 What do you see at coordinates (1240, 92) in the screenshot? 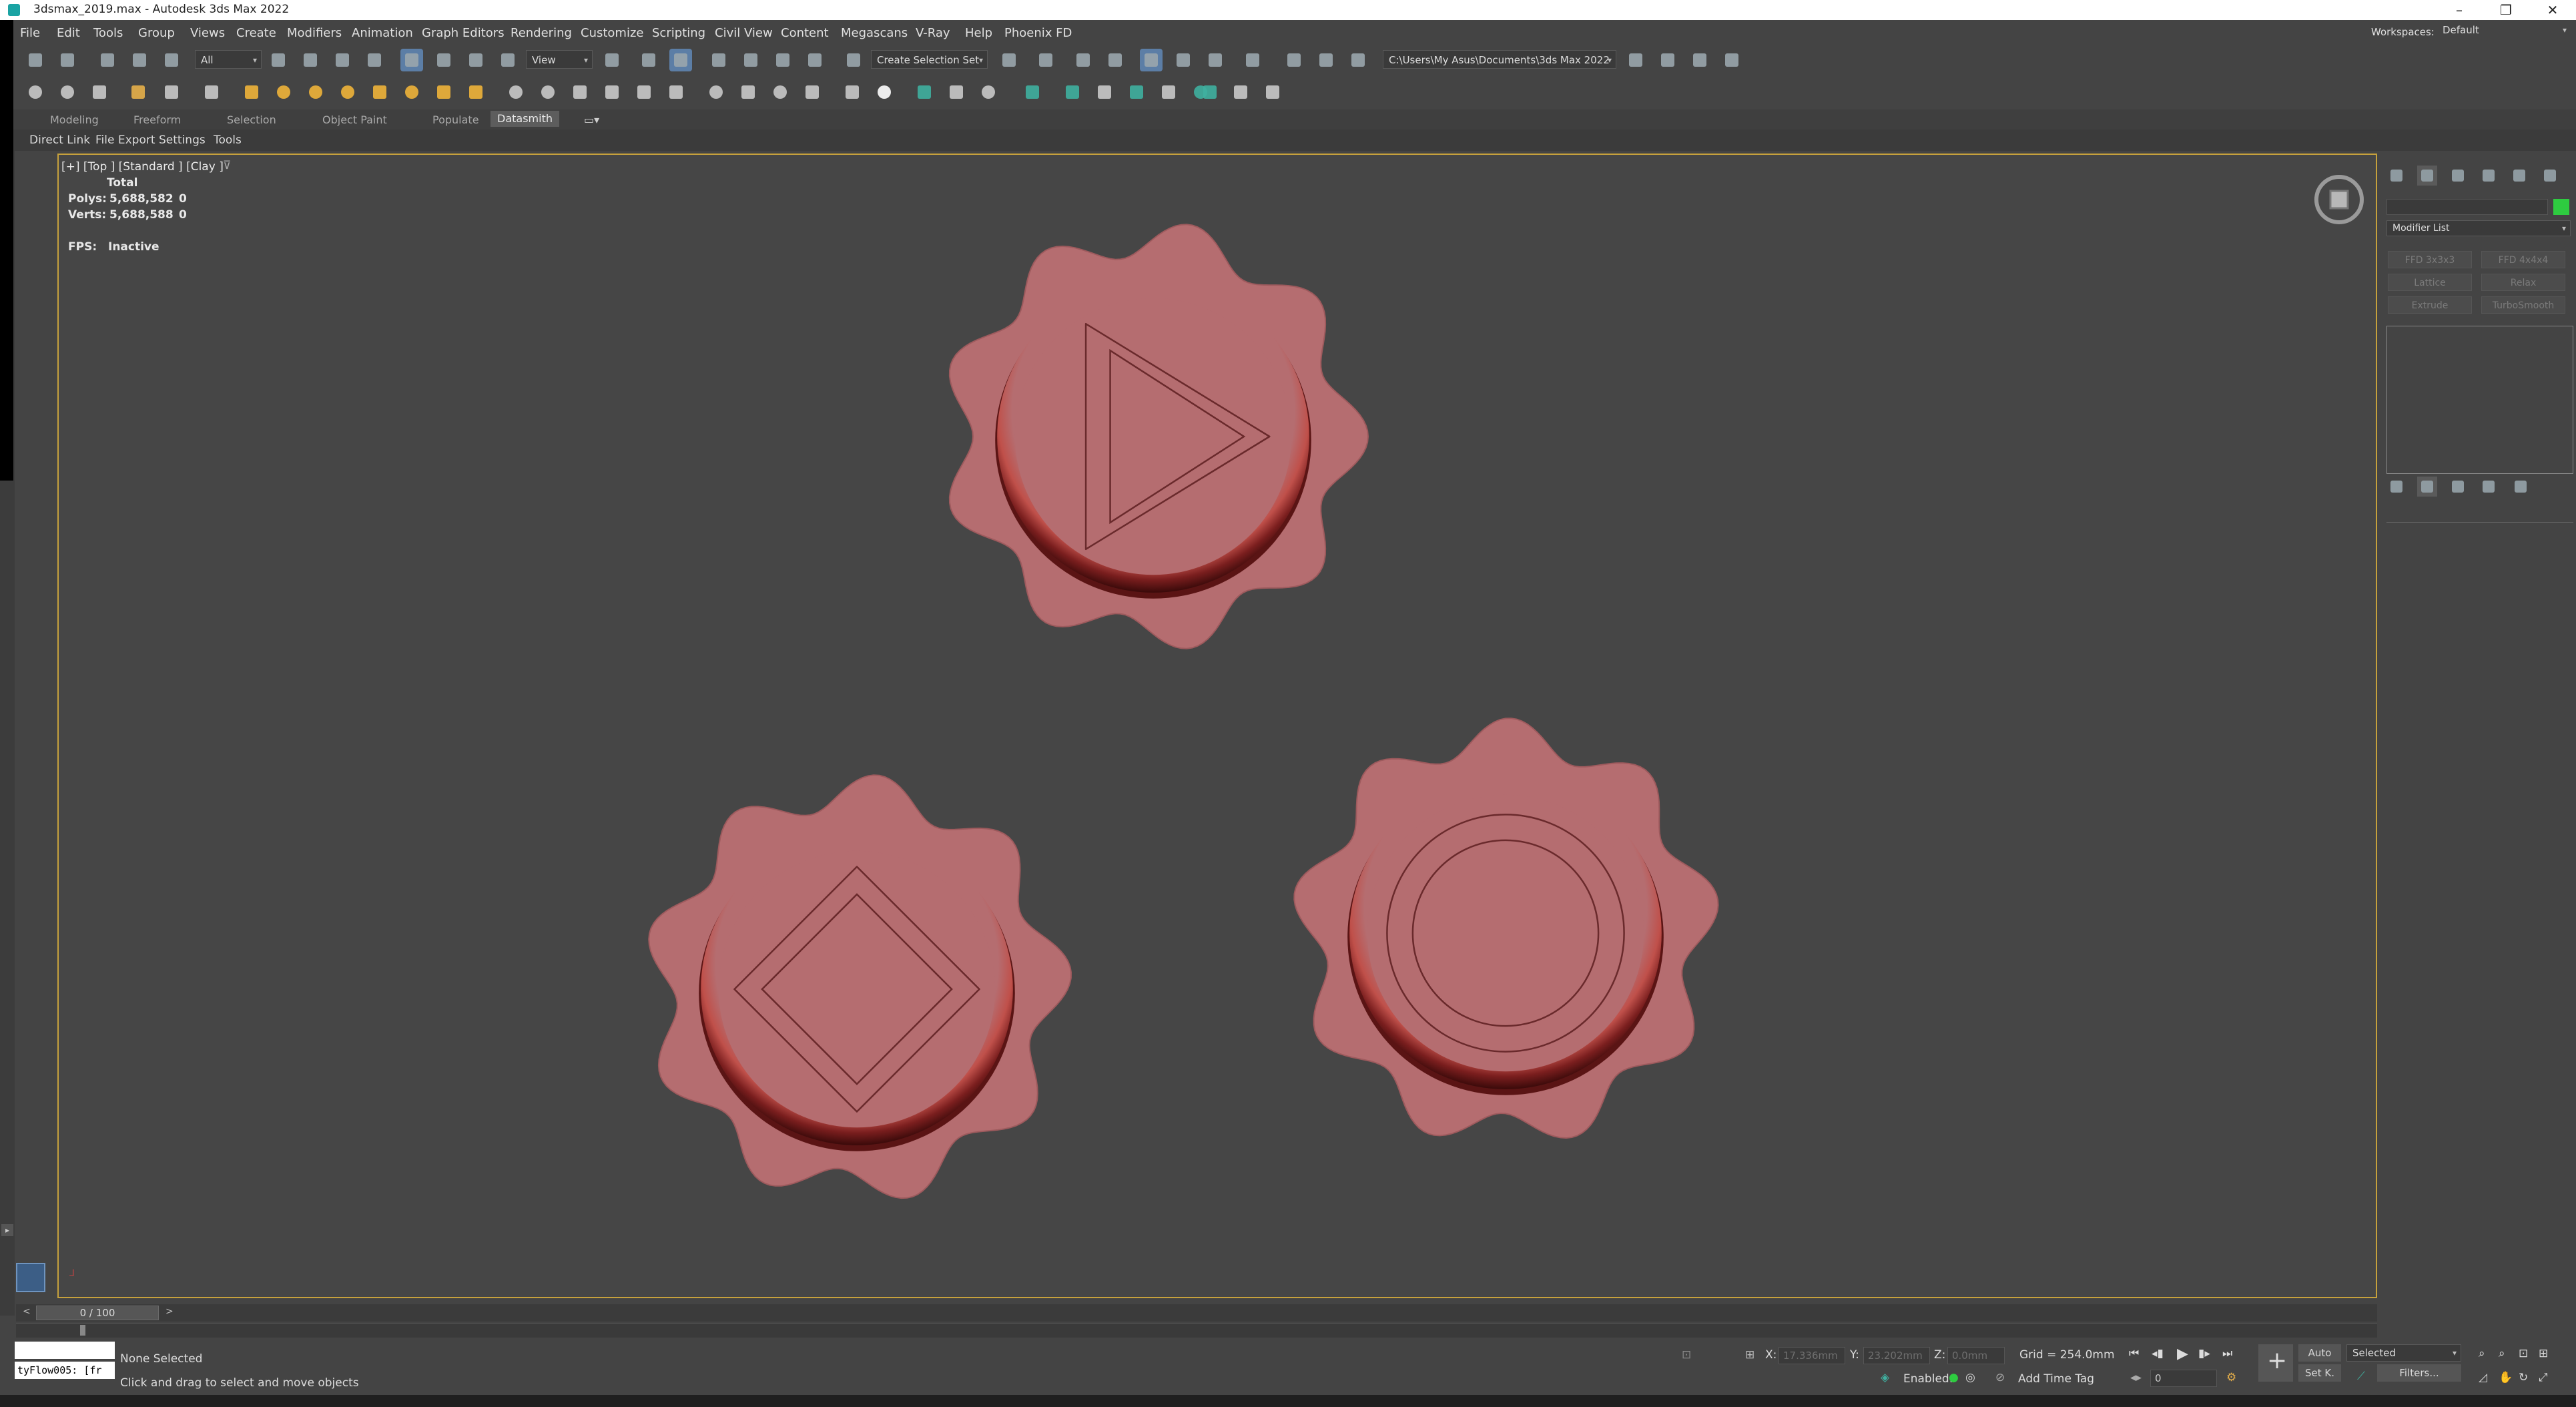
I see `phoenix-export-icon` at bounding box center [1240, 92].